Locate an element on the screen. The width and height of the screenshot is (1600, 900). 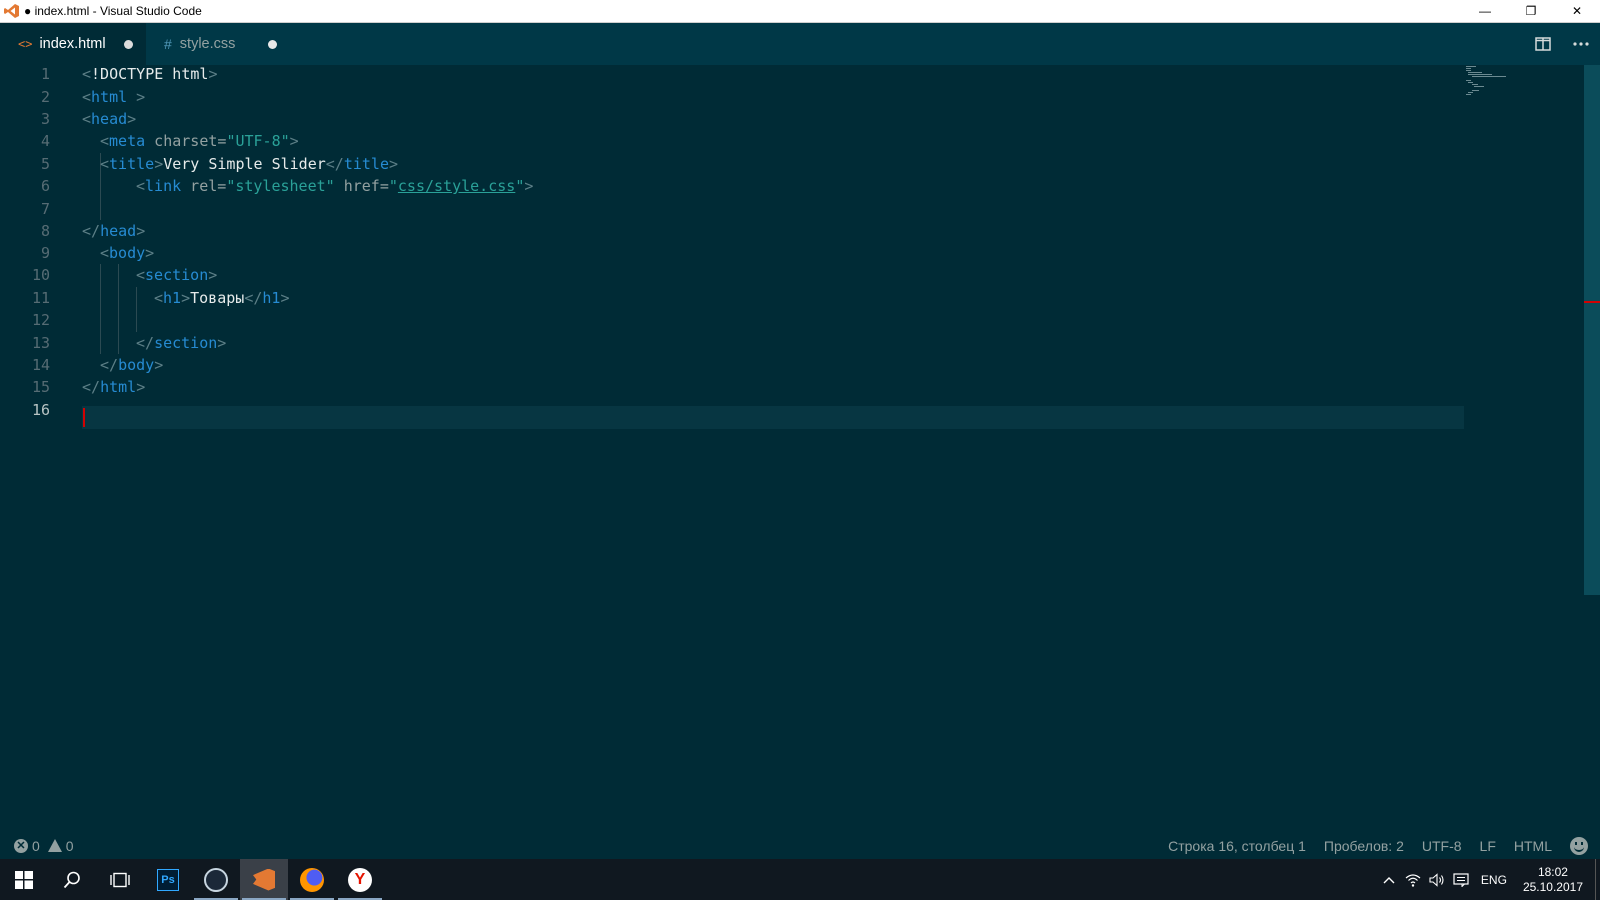
network-icon is located at coordinates (1413, 879).